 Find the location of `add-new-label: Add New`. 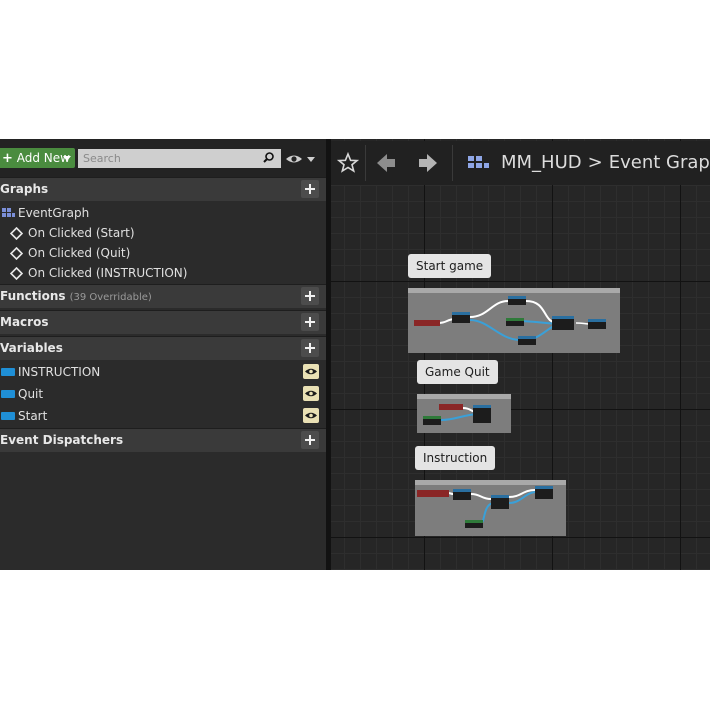

add-new-label: Add New is located at coordinates (43, 158).